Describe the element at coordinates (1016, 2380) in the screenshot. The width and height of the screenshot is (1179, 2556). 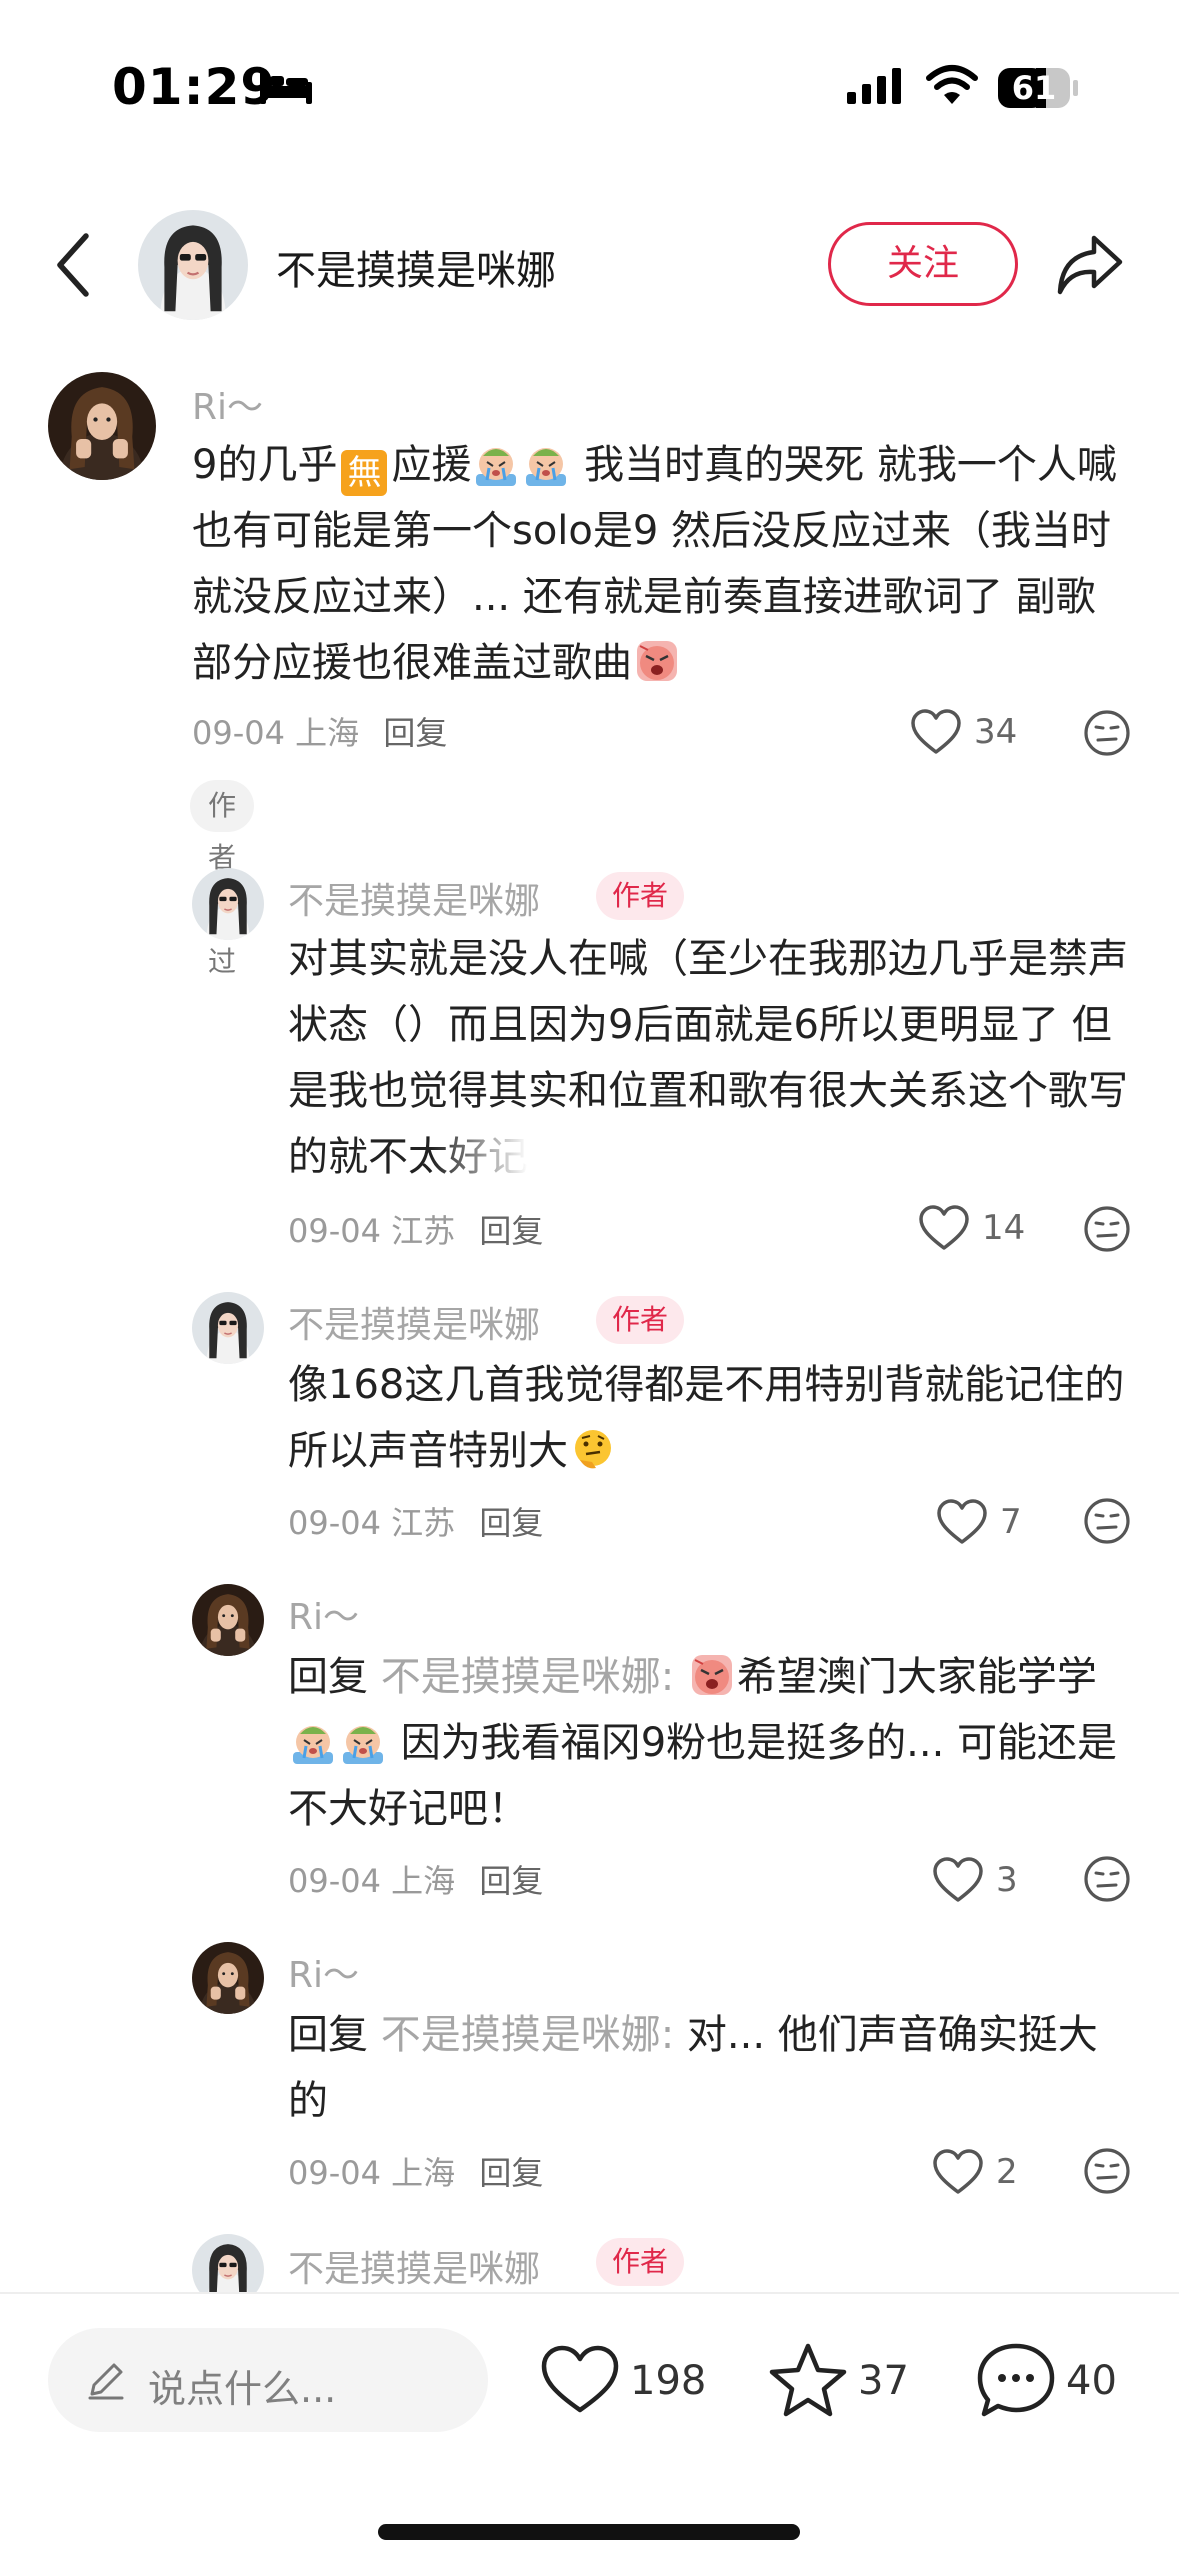
I see `comment-bubble-icon` at that location.